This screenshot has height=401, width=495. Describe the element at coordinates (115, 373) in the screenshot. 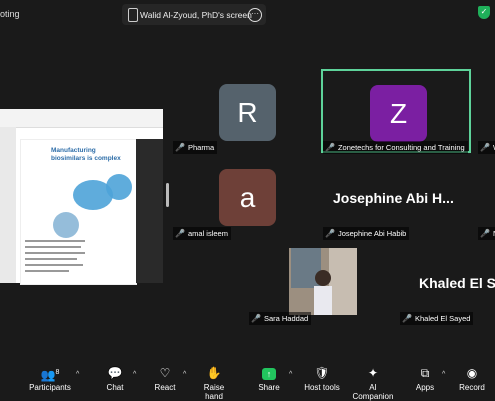

I see `chat-icon: 💬` at that location.